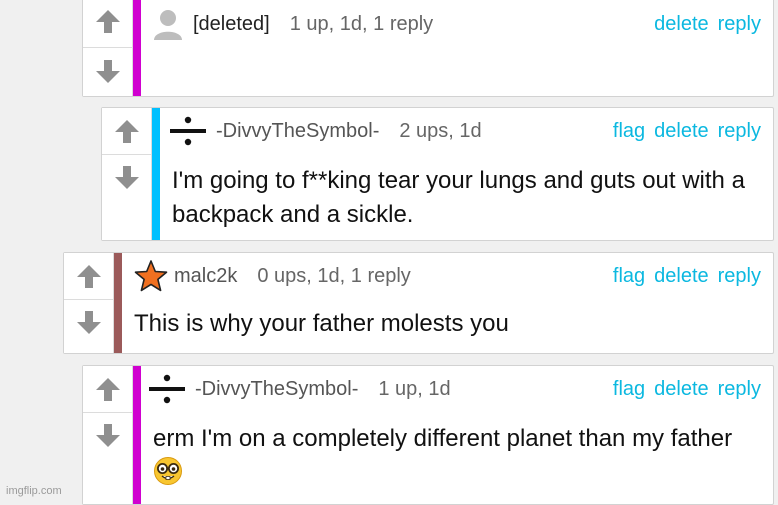 Image resolution: width=778 pixels, height=505 pixels. What do you see at coordinates (440, 130) in the screenshot?
I see `comment-stats: 2 ups, 1d` at bounding box center [440, 130].